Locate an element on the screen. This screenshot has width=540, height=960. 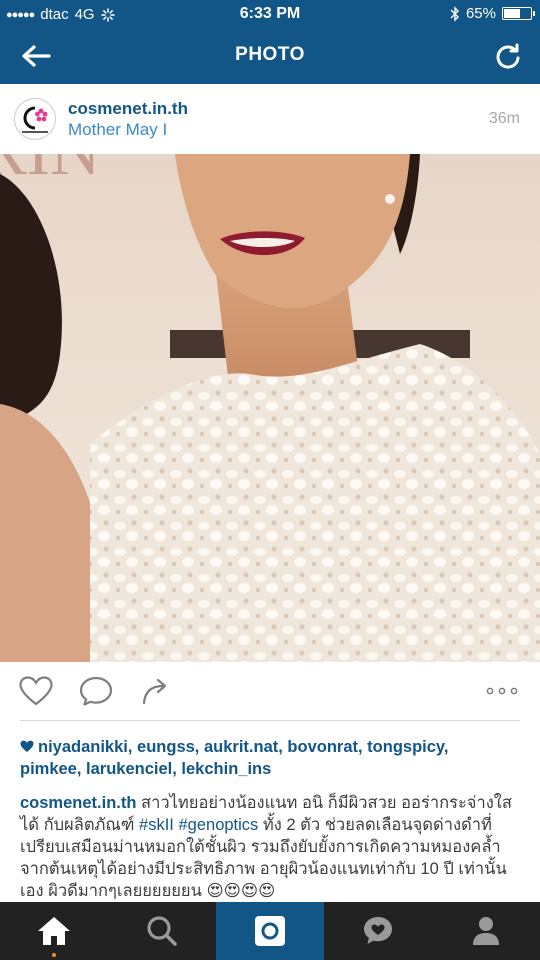
search-icon is located at coordinates (162, 931).